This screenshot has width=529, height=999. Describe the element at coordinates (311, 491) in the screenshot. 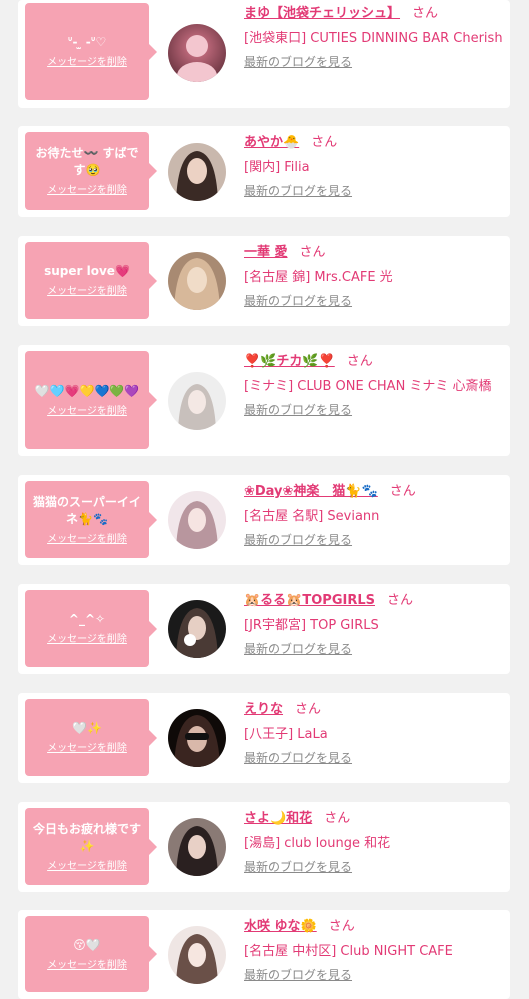

I see `cast-name-link: ❀Day❀神楽 猫🐈🐾` at that location.